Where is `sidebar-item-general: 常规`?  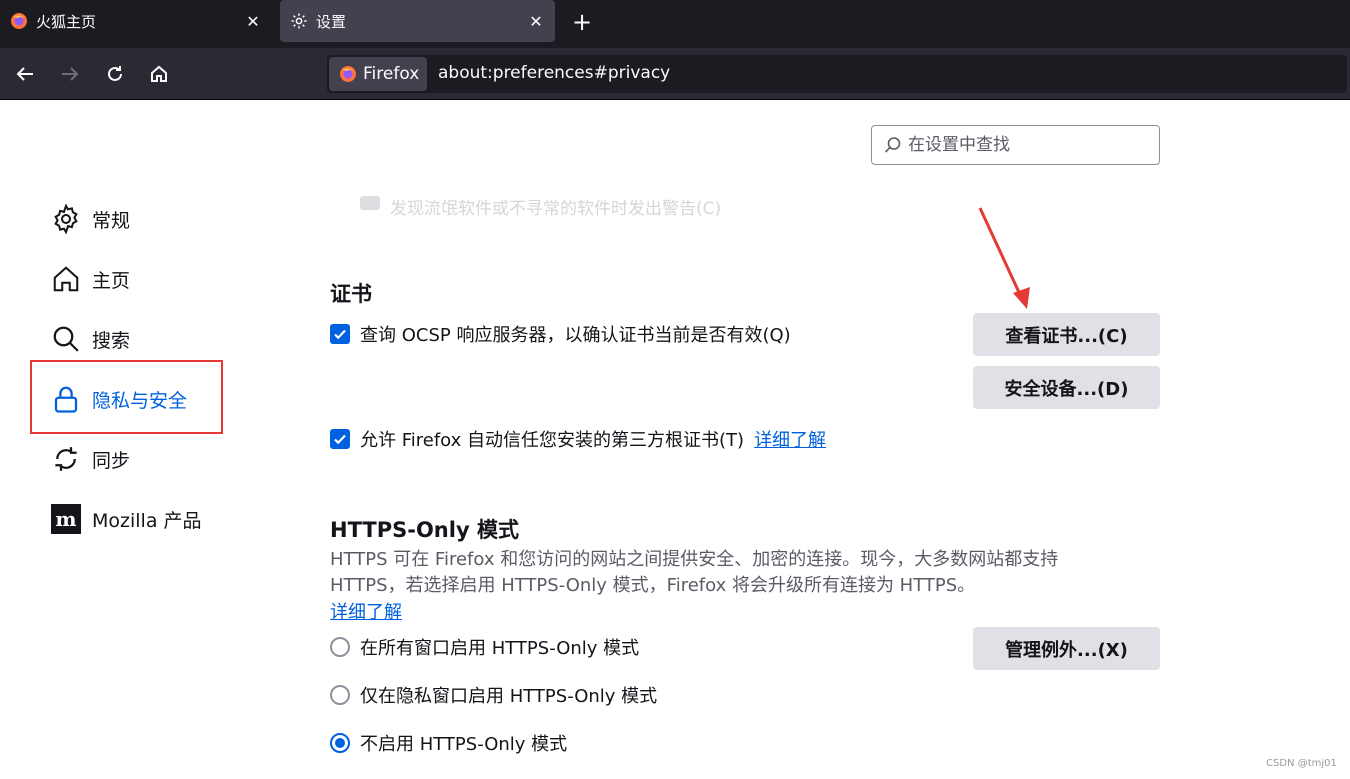
sidebar-item-general: 常规 is located at coordinates (145, 219).